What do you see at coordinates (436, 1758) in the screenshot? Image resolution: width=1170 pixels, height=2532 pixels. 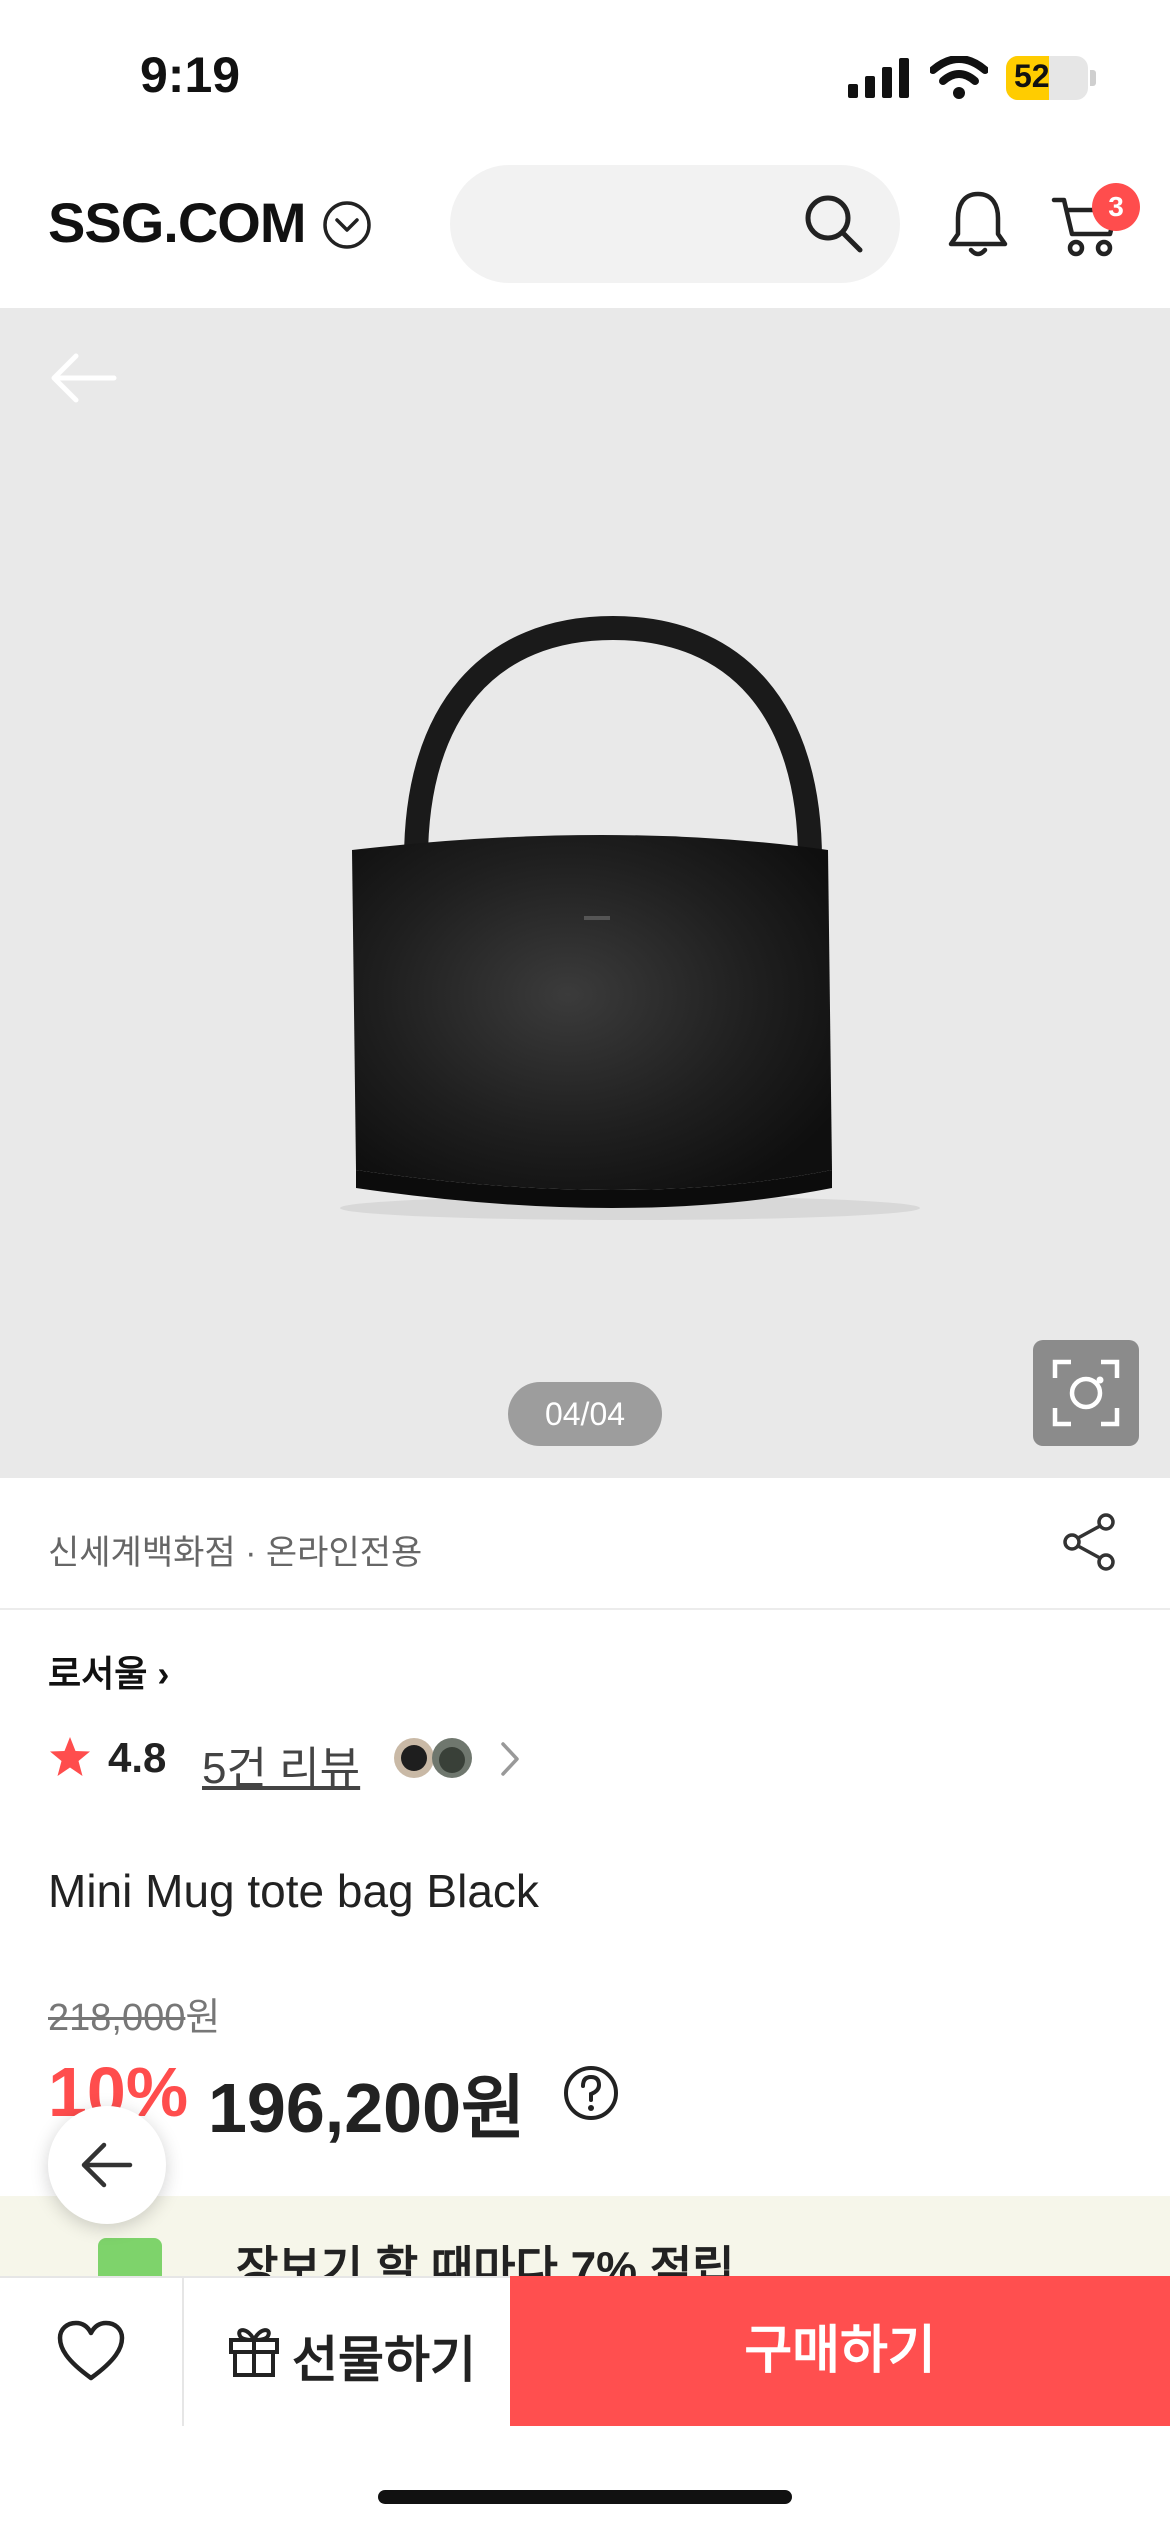 I see `reviewer-thumbnails` at bounding box center [436, 1758].